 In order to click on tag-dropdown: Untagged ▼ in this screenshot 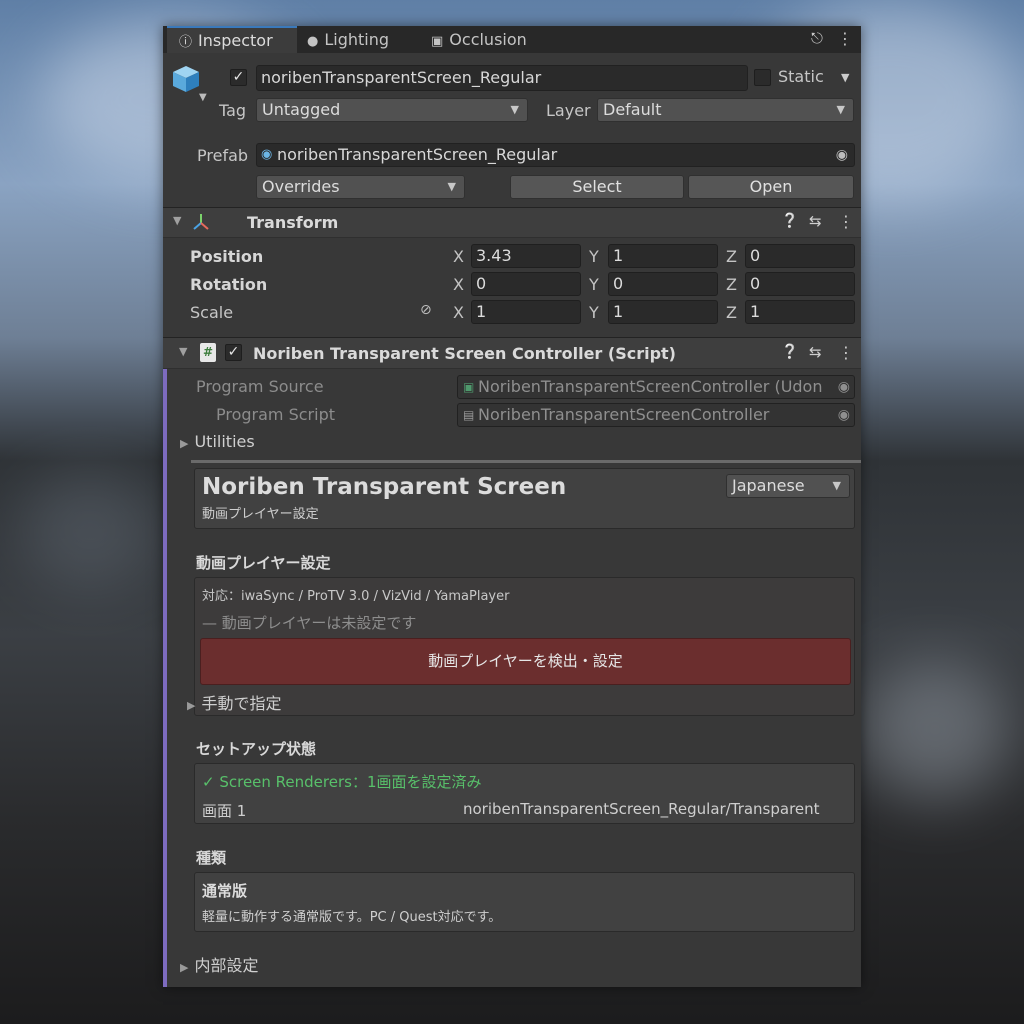, I will do `click(392, 110)`.